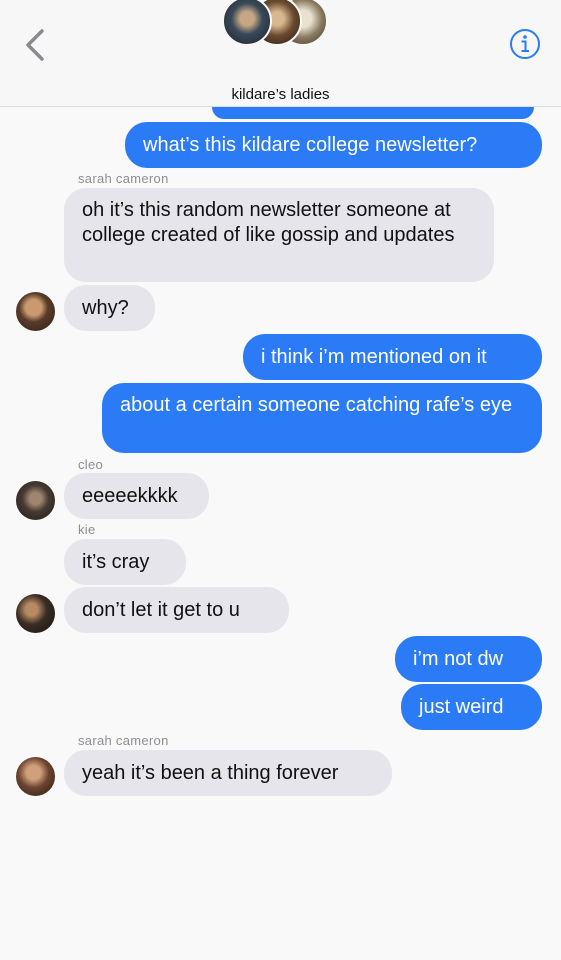 The height and width of the screenshot is (960, 561). Describe the element at coordinates (136, 496) in the screenshot. I see `message-bubble-incoming: eeeeekkkk` at that location.